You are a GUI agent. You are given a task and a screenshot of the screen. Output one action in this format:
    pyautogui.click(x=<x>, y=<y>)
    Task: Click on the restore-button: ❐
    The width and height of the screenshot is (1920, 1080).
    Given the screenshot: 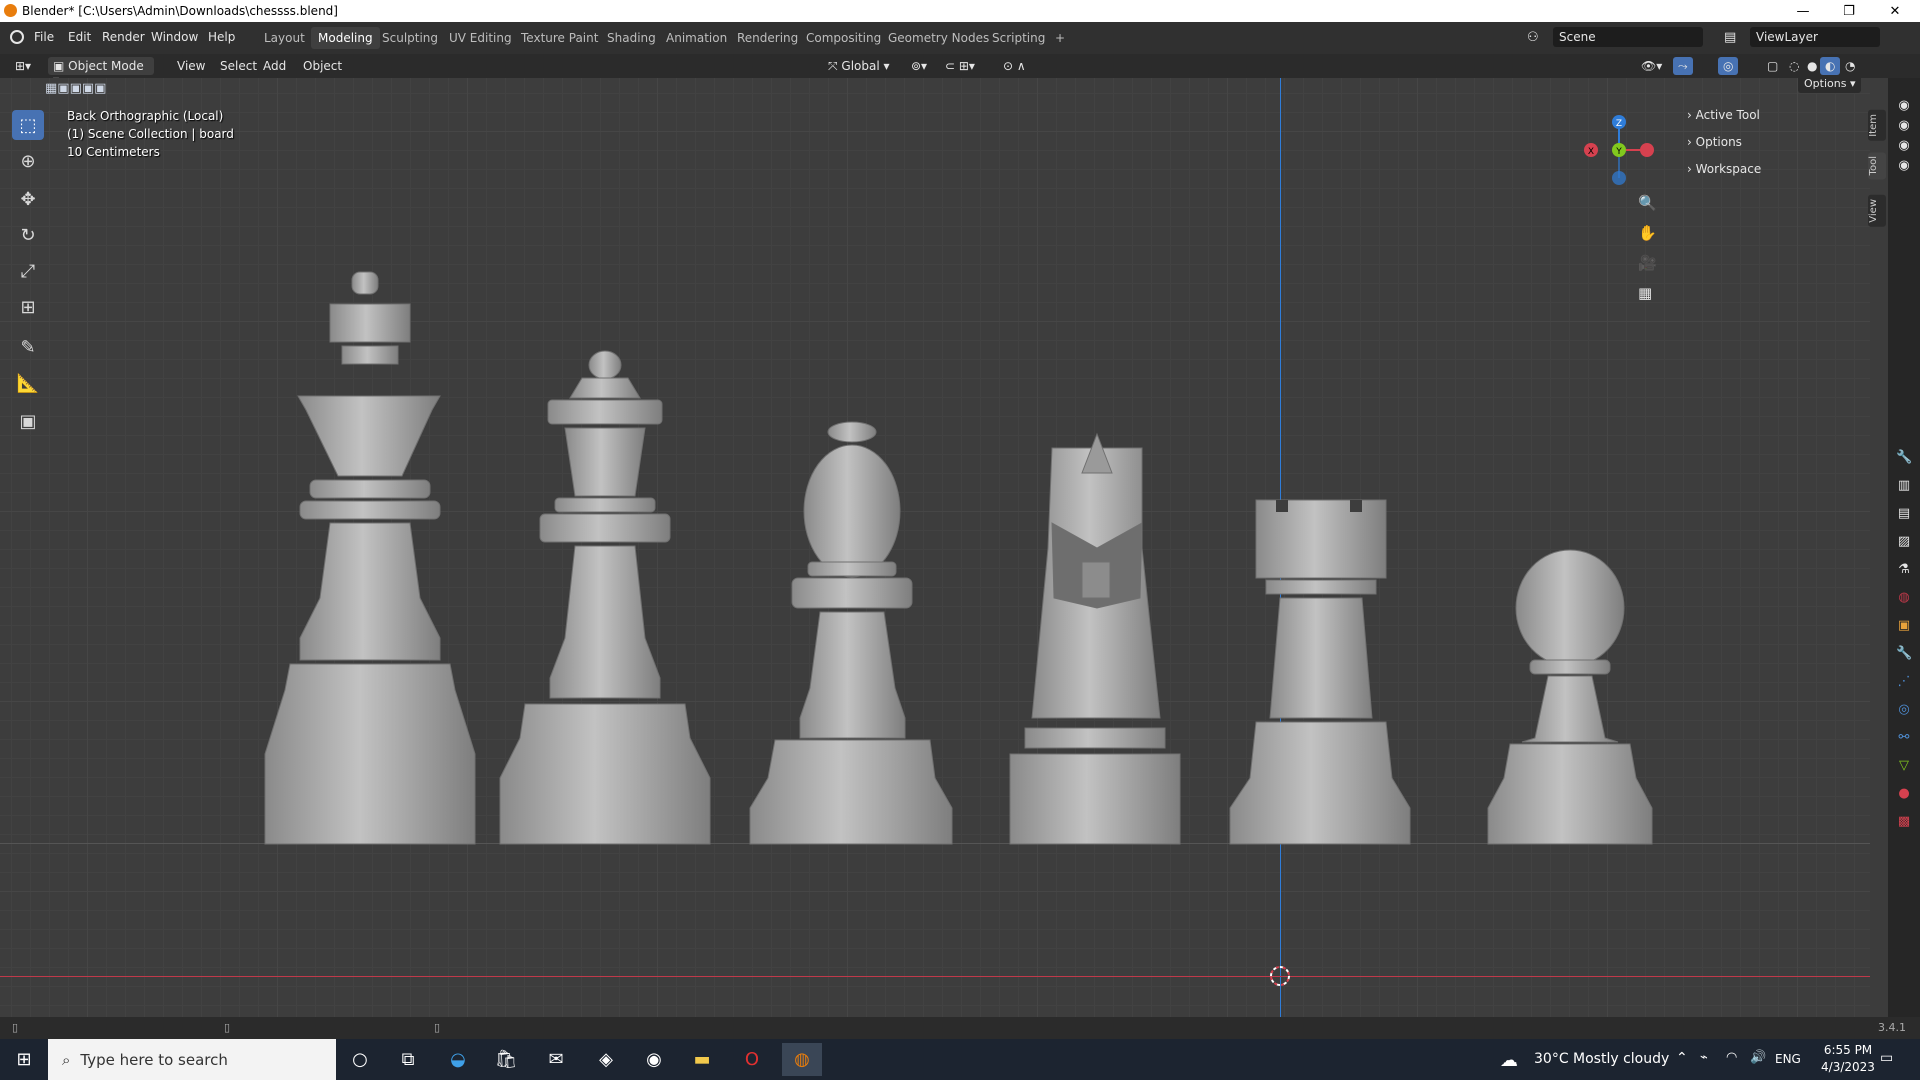 What is the action you would take?
    pyautogui.click(x=1849, y=11)
    